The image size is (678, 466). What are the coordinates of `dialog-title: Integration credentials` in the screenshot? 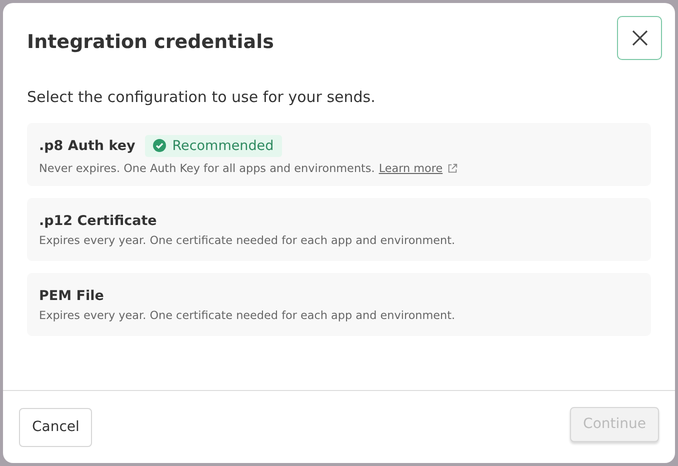 It's located at (150, 42).